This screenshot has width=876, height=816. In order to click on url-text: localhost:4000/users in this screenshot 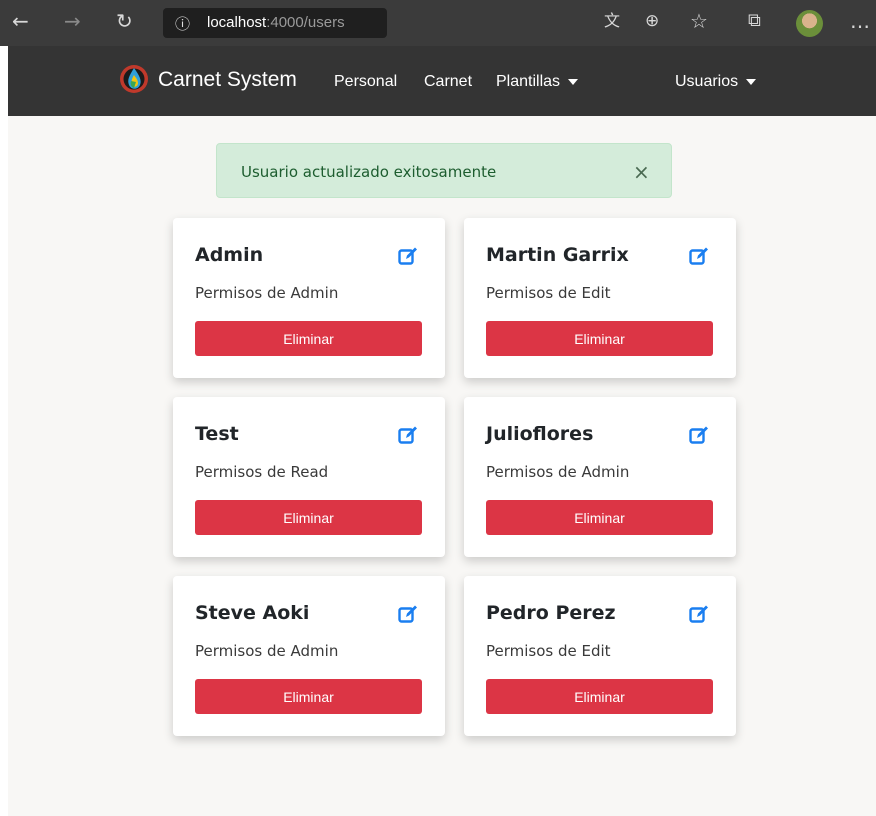, I will do `click(276, 22)`.